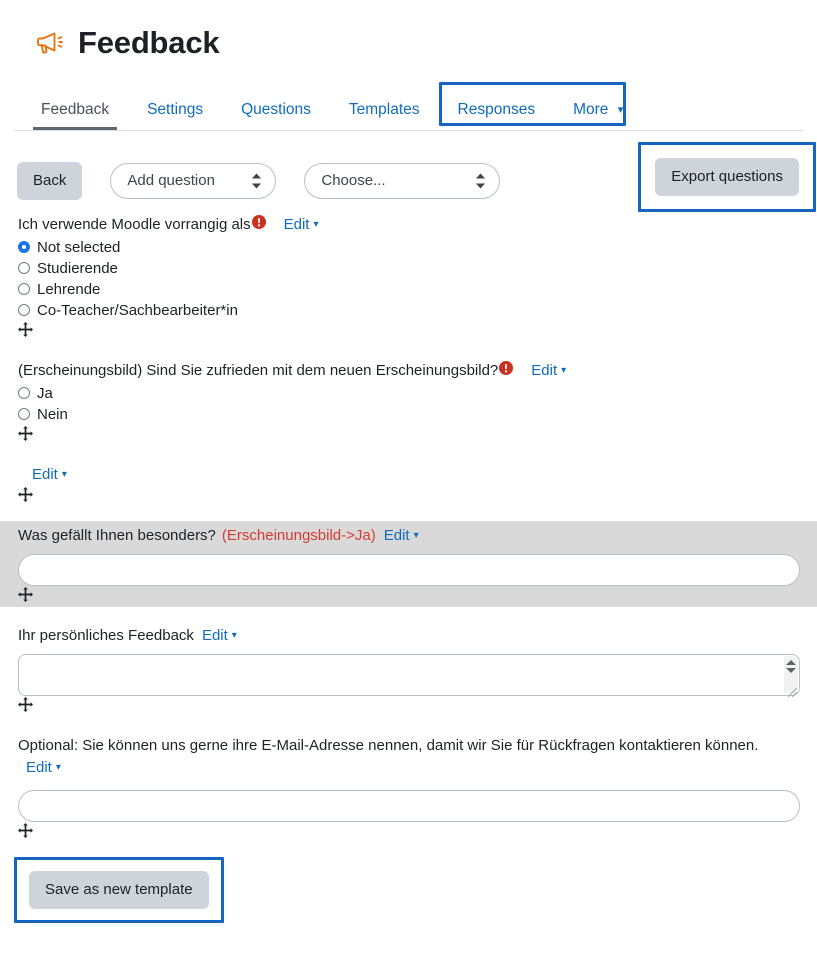  I want to click on scroll-down-arrow-icon, so click(791, 670).